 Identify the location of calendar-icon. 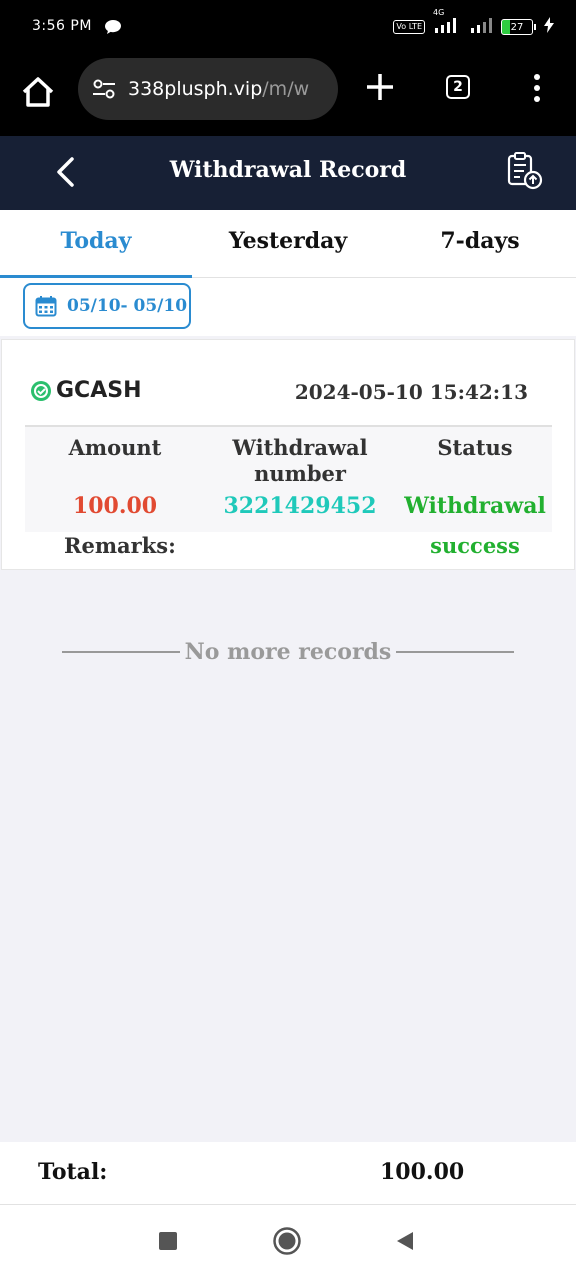
(46, 306).